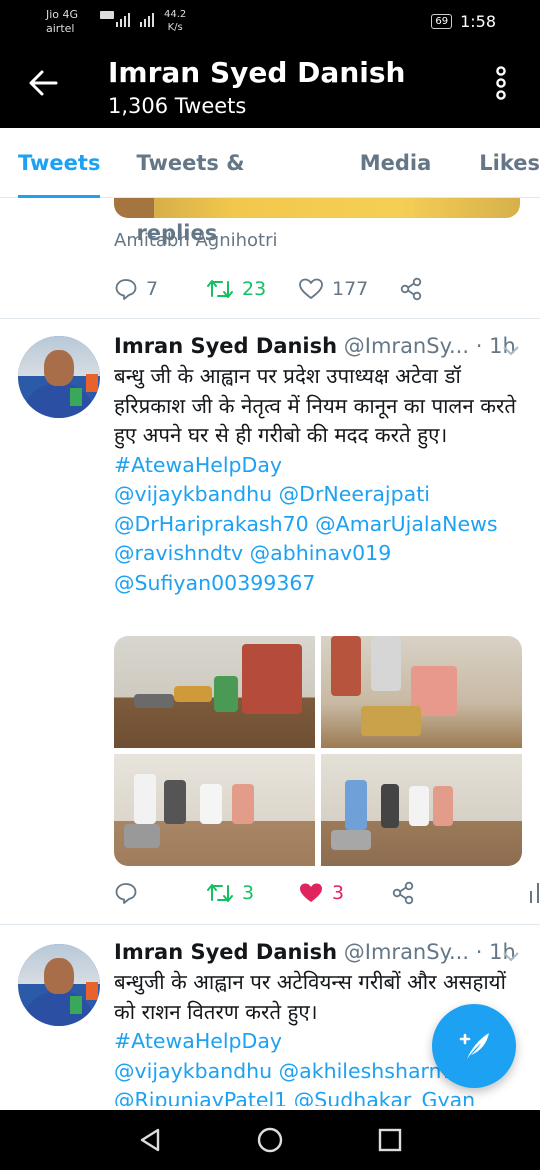 The height and width of the screenshot is (1170, 540). Describe the element at coordinates (338, 893) in the screenshot. I see `like-count: 3` at that location.